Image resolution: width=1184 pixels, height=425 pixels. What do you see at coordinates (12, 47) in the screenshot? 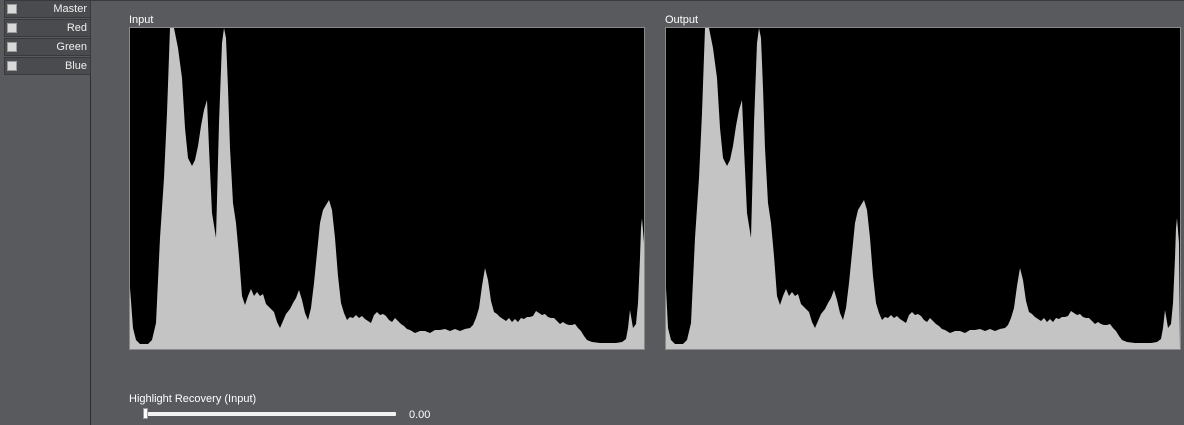
I see `green-checkbox` at bounding box center [12, 47].